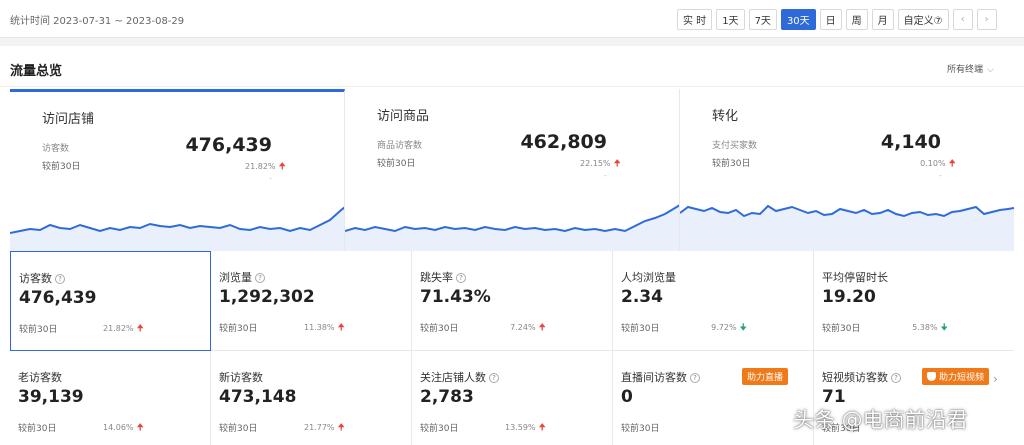 Image resolution: width=1024 pixels, height=445 pixels. What do you see at coordinates (58, 298) in the screenshot?
I see `metric-value: 476,439` at bounding box center [58, 298].